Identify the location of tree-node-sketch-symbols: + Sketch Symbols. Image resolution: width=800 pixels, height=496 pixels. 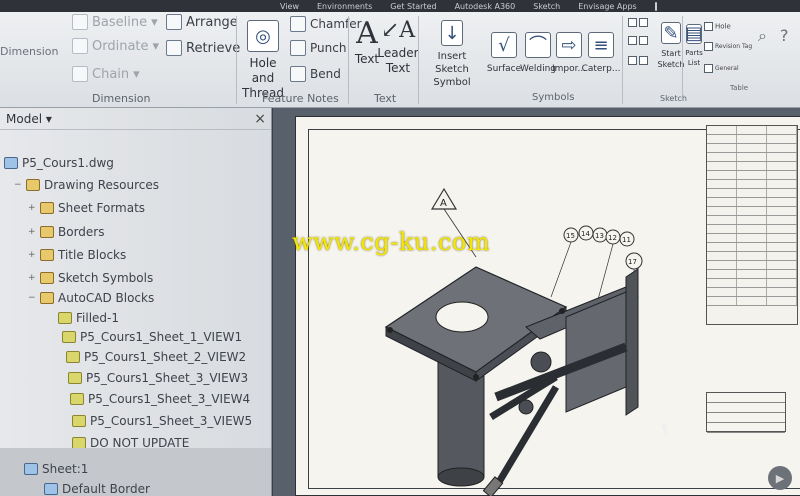
(90, 278).